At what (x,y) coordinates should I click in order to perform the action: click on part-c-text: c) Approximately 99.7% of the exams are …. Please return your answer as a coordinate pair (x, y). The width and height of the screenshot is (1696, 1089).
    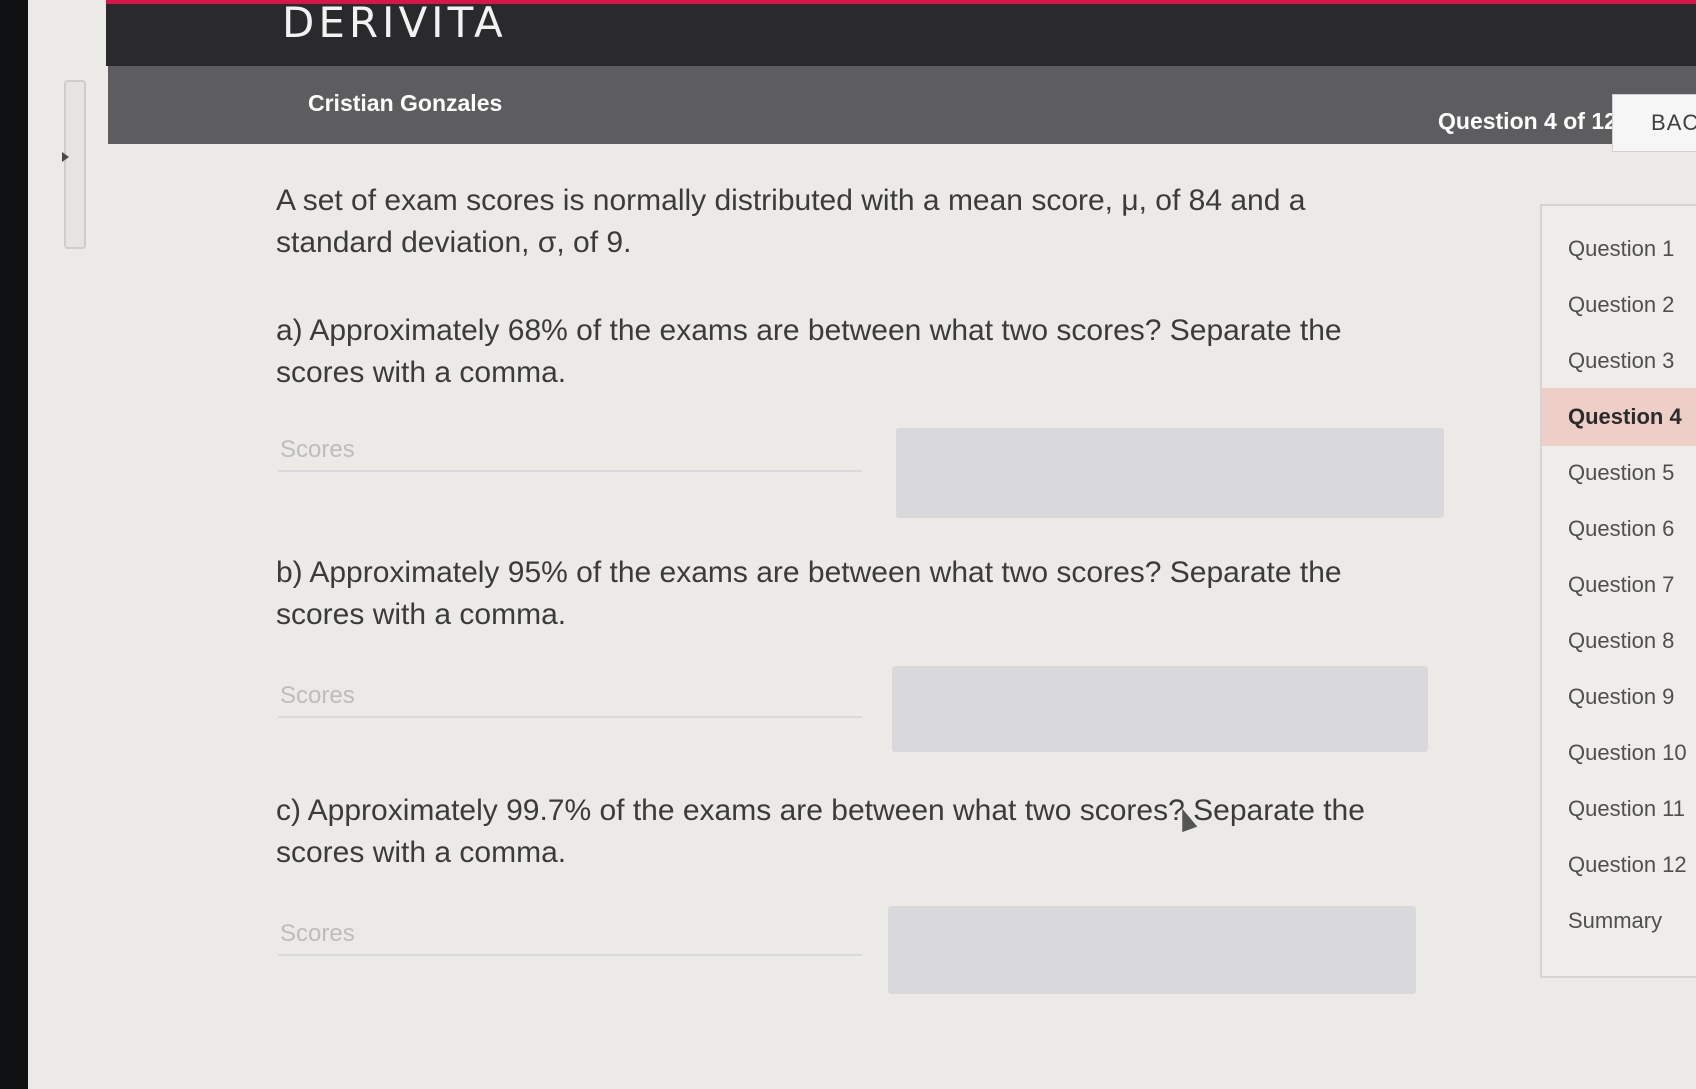
    Looking at the image, I should click on (856, 832).